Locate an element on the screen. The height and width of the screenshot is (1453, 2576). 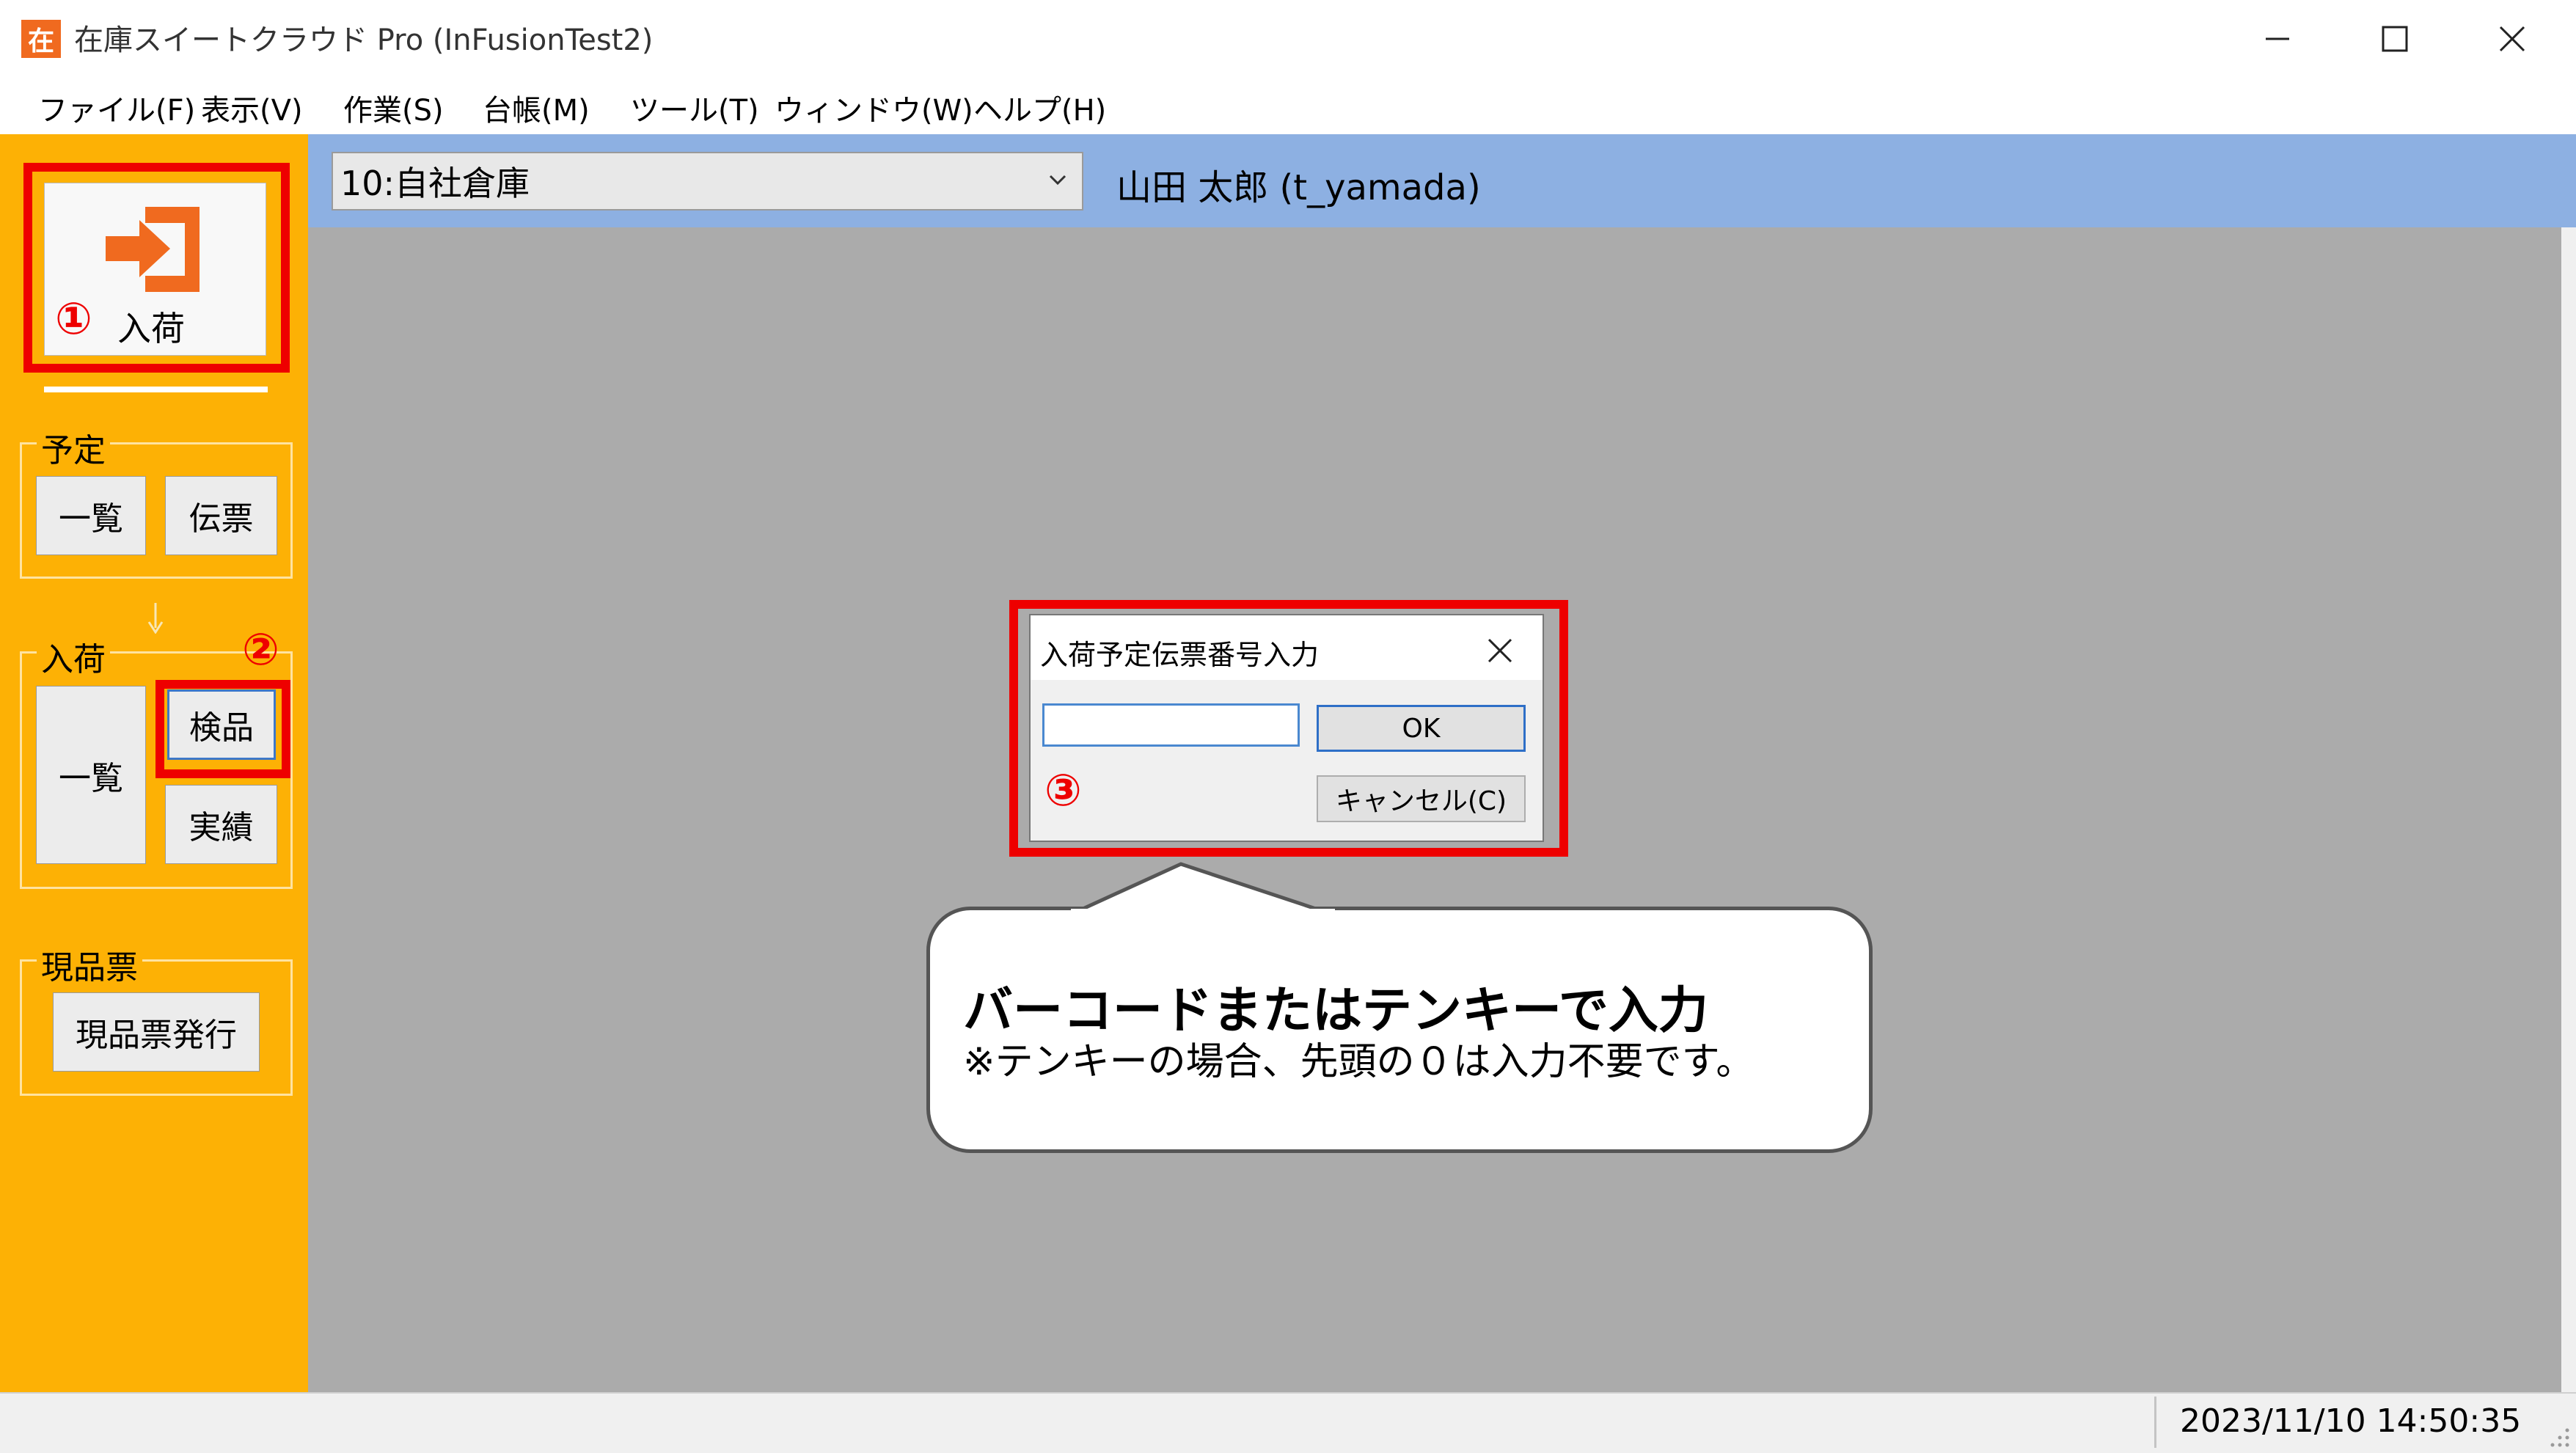
chevron-down-icon is located at coordinates (1057, 180).